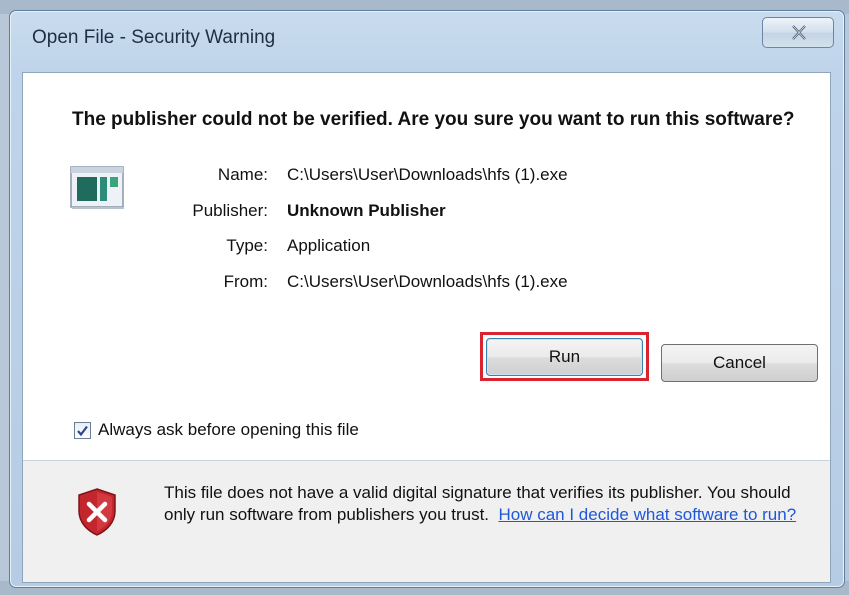  What do you see at coordinates (242, 174) in the screenshot?
I see `detail-label: Name:` at bounding box center [242, 174].